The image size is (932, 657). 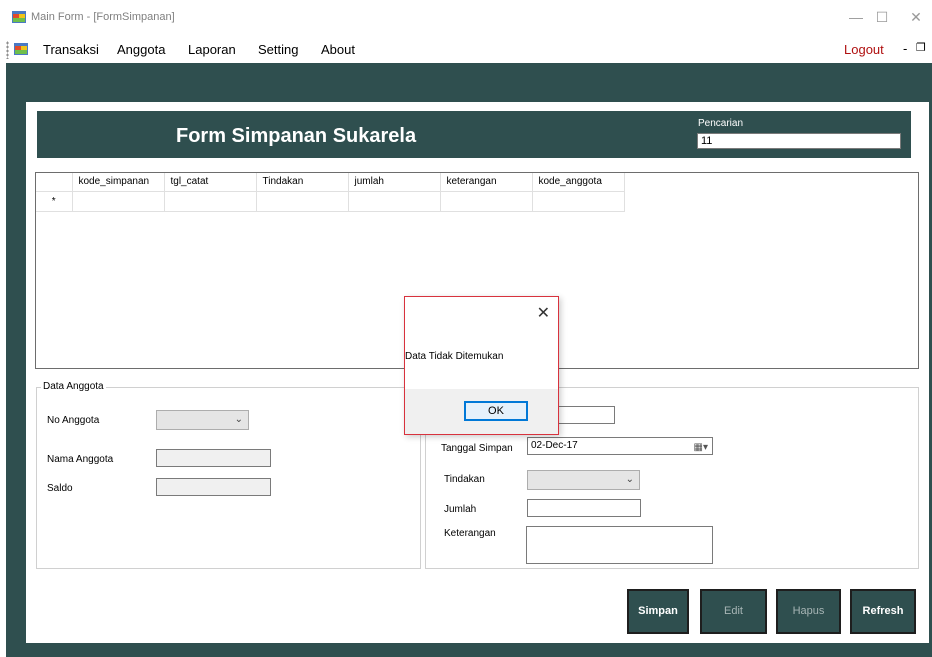 What do you see at coordinates (296, 136) in the screenshot?
I see `form-title: Form Simpanan Sukarela` at bounding box center [296, 136].